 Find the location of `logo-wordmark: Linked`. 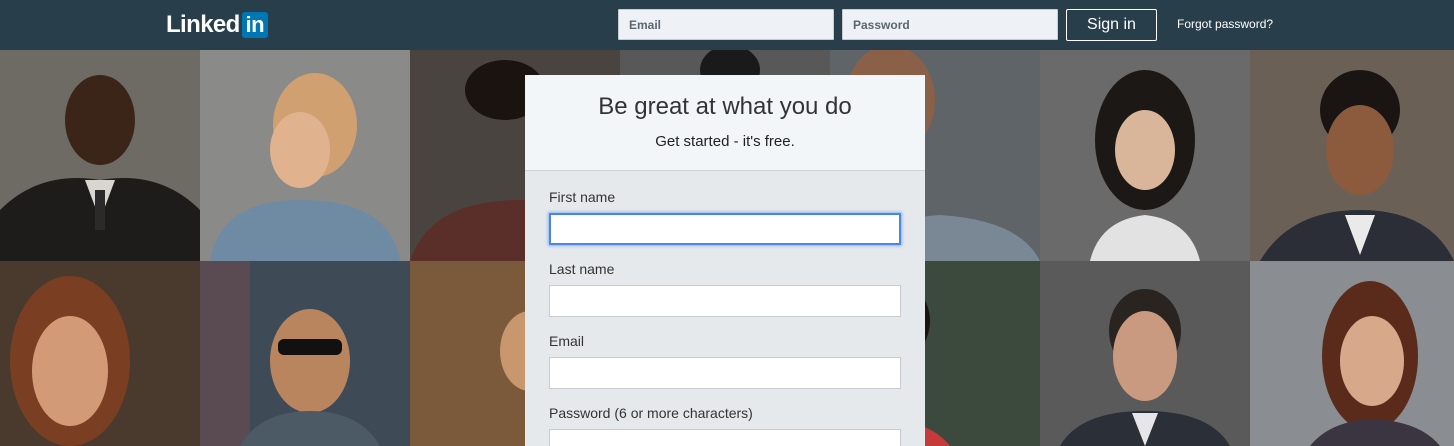

logo-wordmark: Linked is located at coordinates (203, 24).